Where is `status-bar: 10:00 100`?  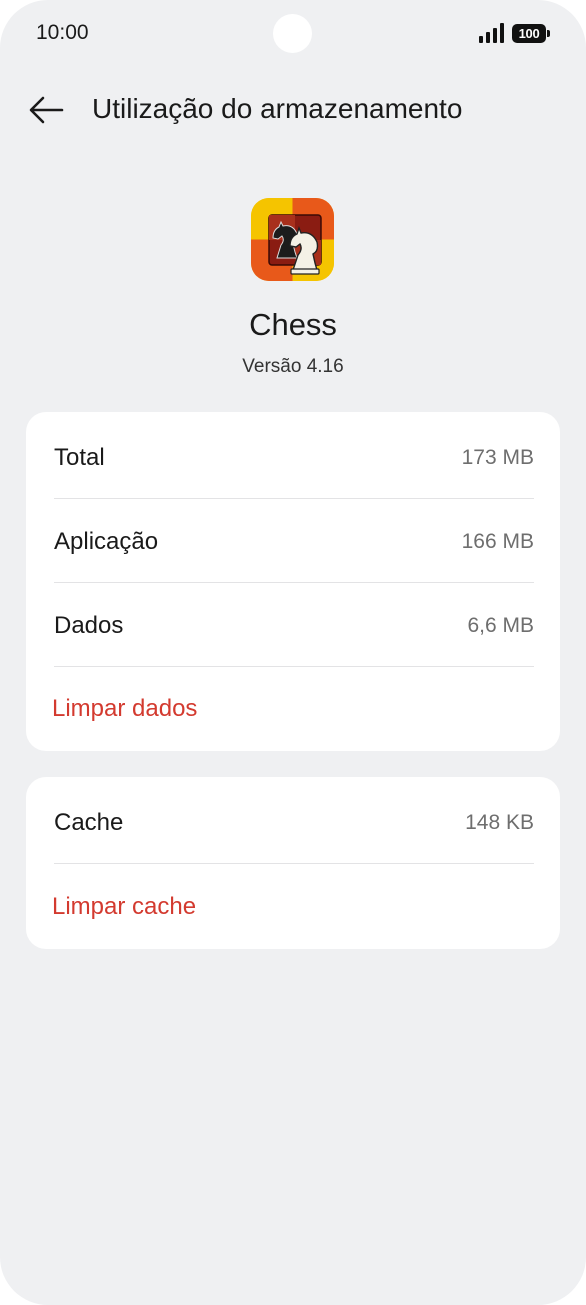 status-bar: 10:00 100 is located at coordinates (293, 34).